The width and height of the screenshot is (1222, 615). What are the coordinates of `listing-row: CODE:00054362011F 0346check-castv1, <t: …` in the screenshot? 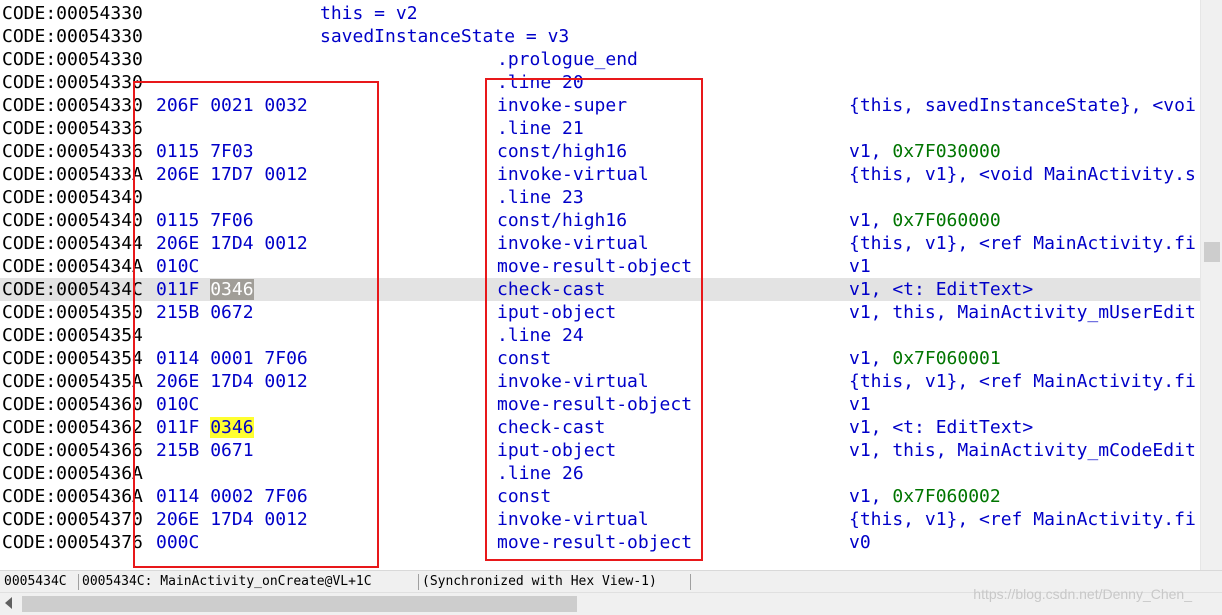 It's located at (600, 427).